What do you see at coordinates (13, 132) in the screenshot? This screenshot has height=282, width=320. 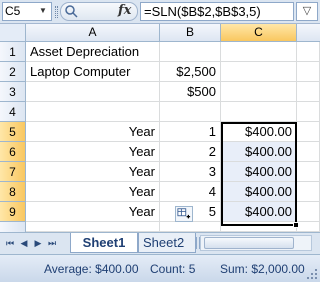 I see `row-header-5: 5` at bounding box center [13, 132].